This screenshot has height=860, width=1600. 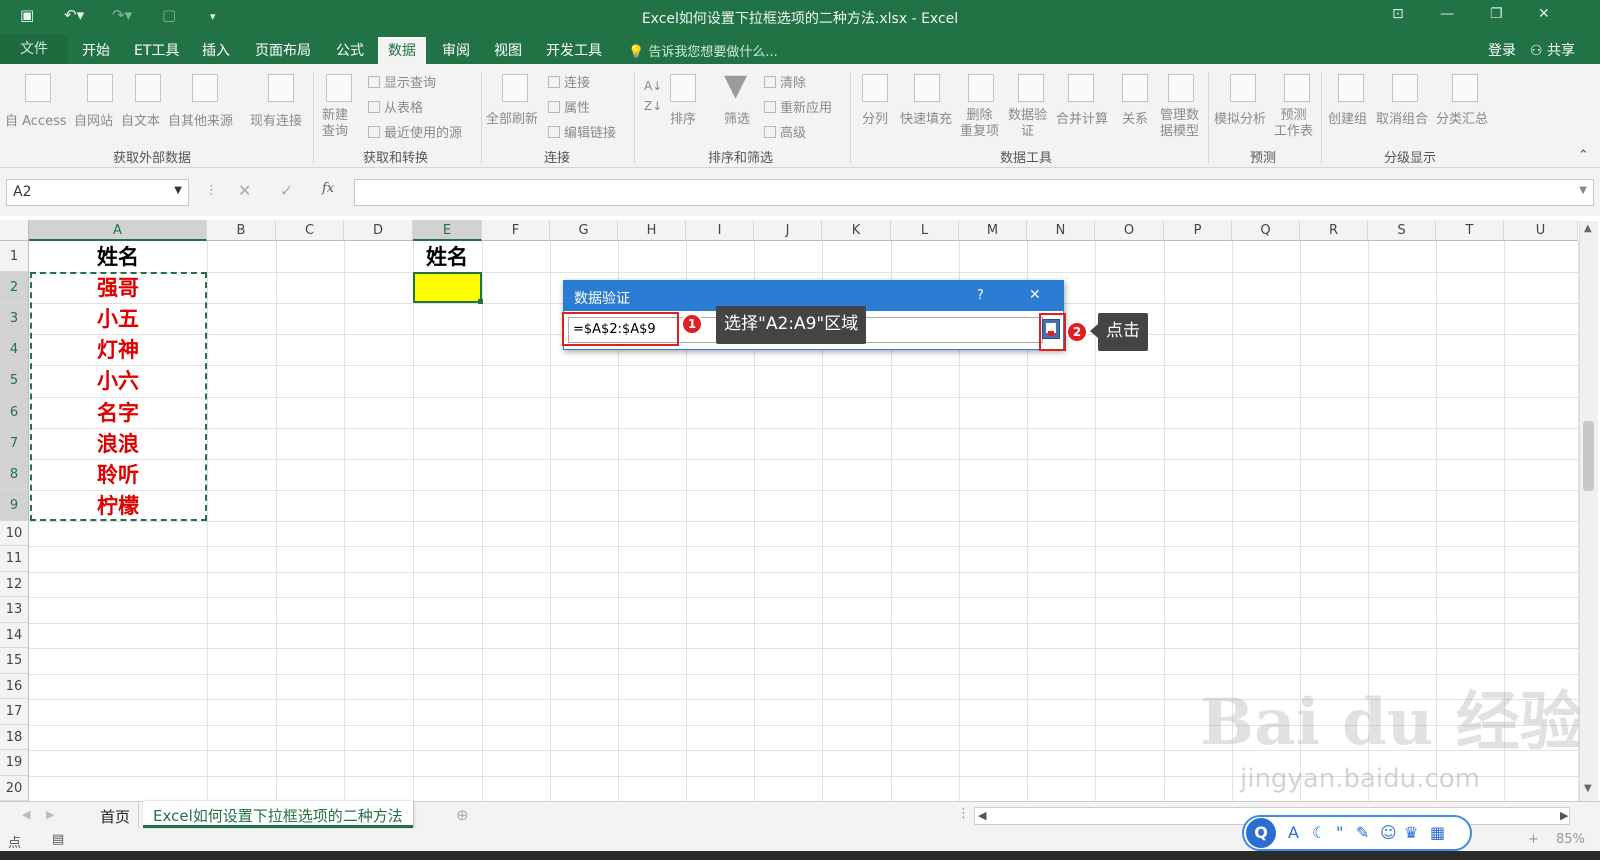 What do you see at coordinates (1544, 14) in the screenshot?
I see `close-window-icon: ✕` at bounding box center [1544, 14].